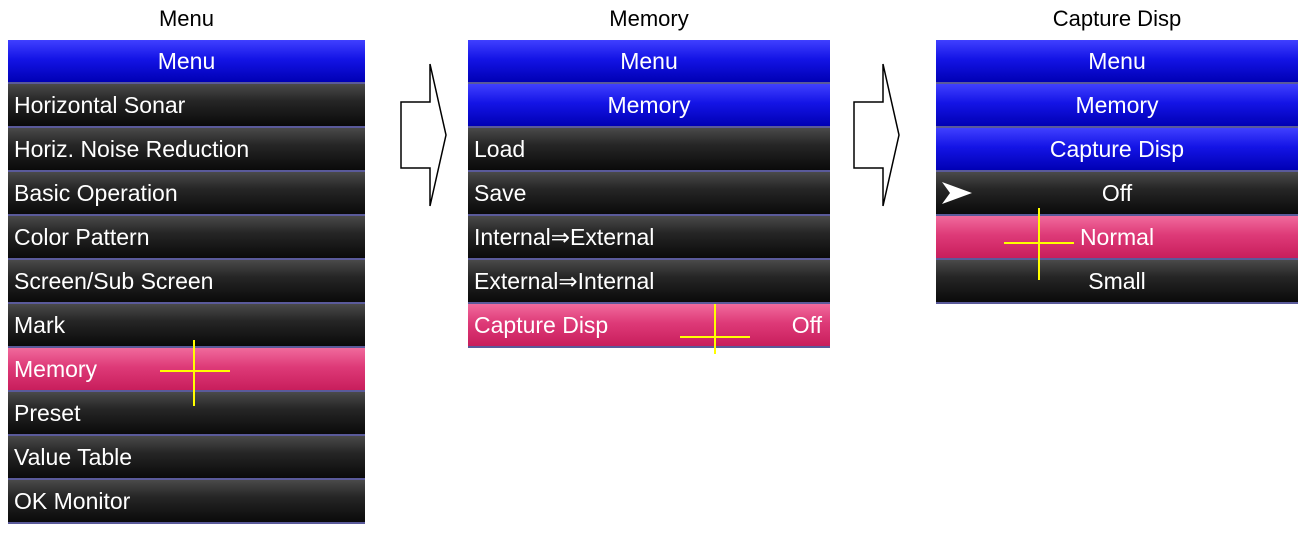 This screenshot has width=1308, height=536. What do you see at coordinates (186, 62) in the screenshot?
I see `menu-header: Menu` at bounding box center [186, 62].